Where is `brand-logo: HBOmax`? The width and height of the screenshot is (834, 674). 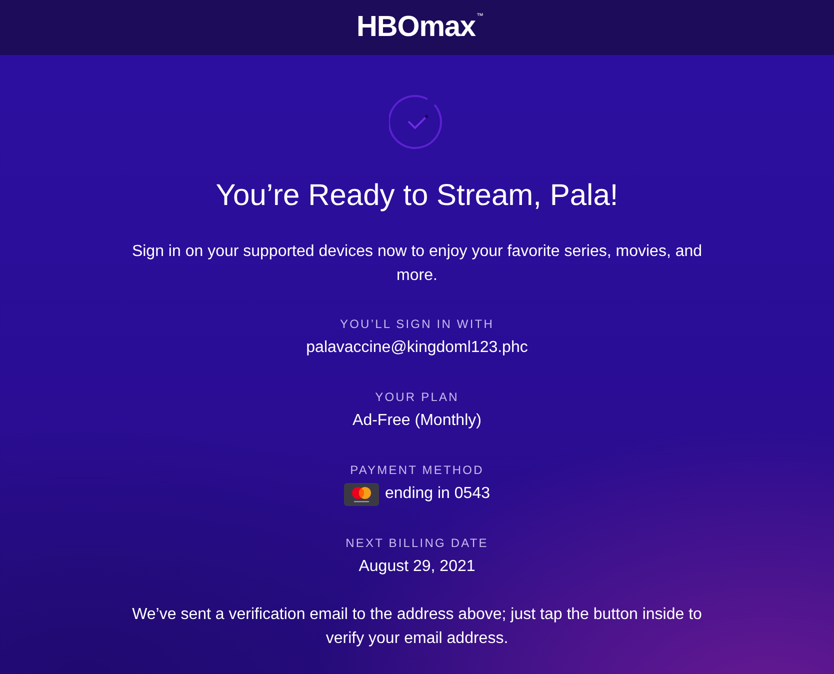 brand-logo: HBOmax is located at coordinates (416, 27).